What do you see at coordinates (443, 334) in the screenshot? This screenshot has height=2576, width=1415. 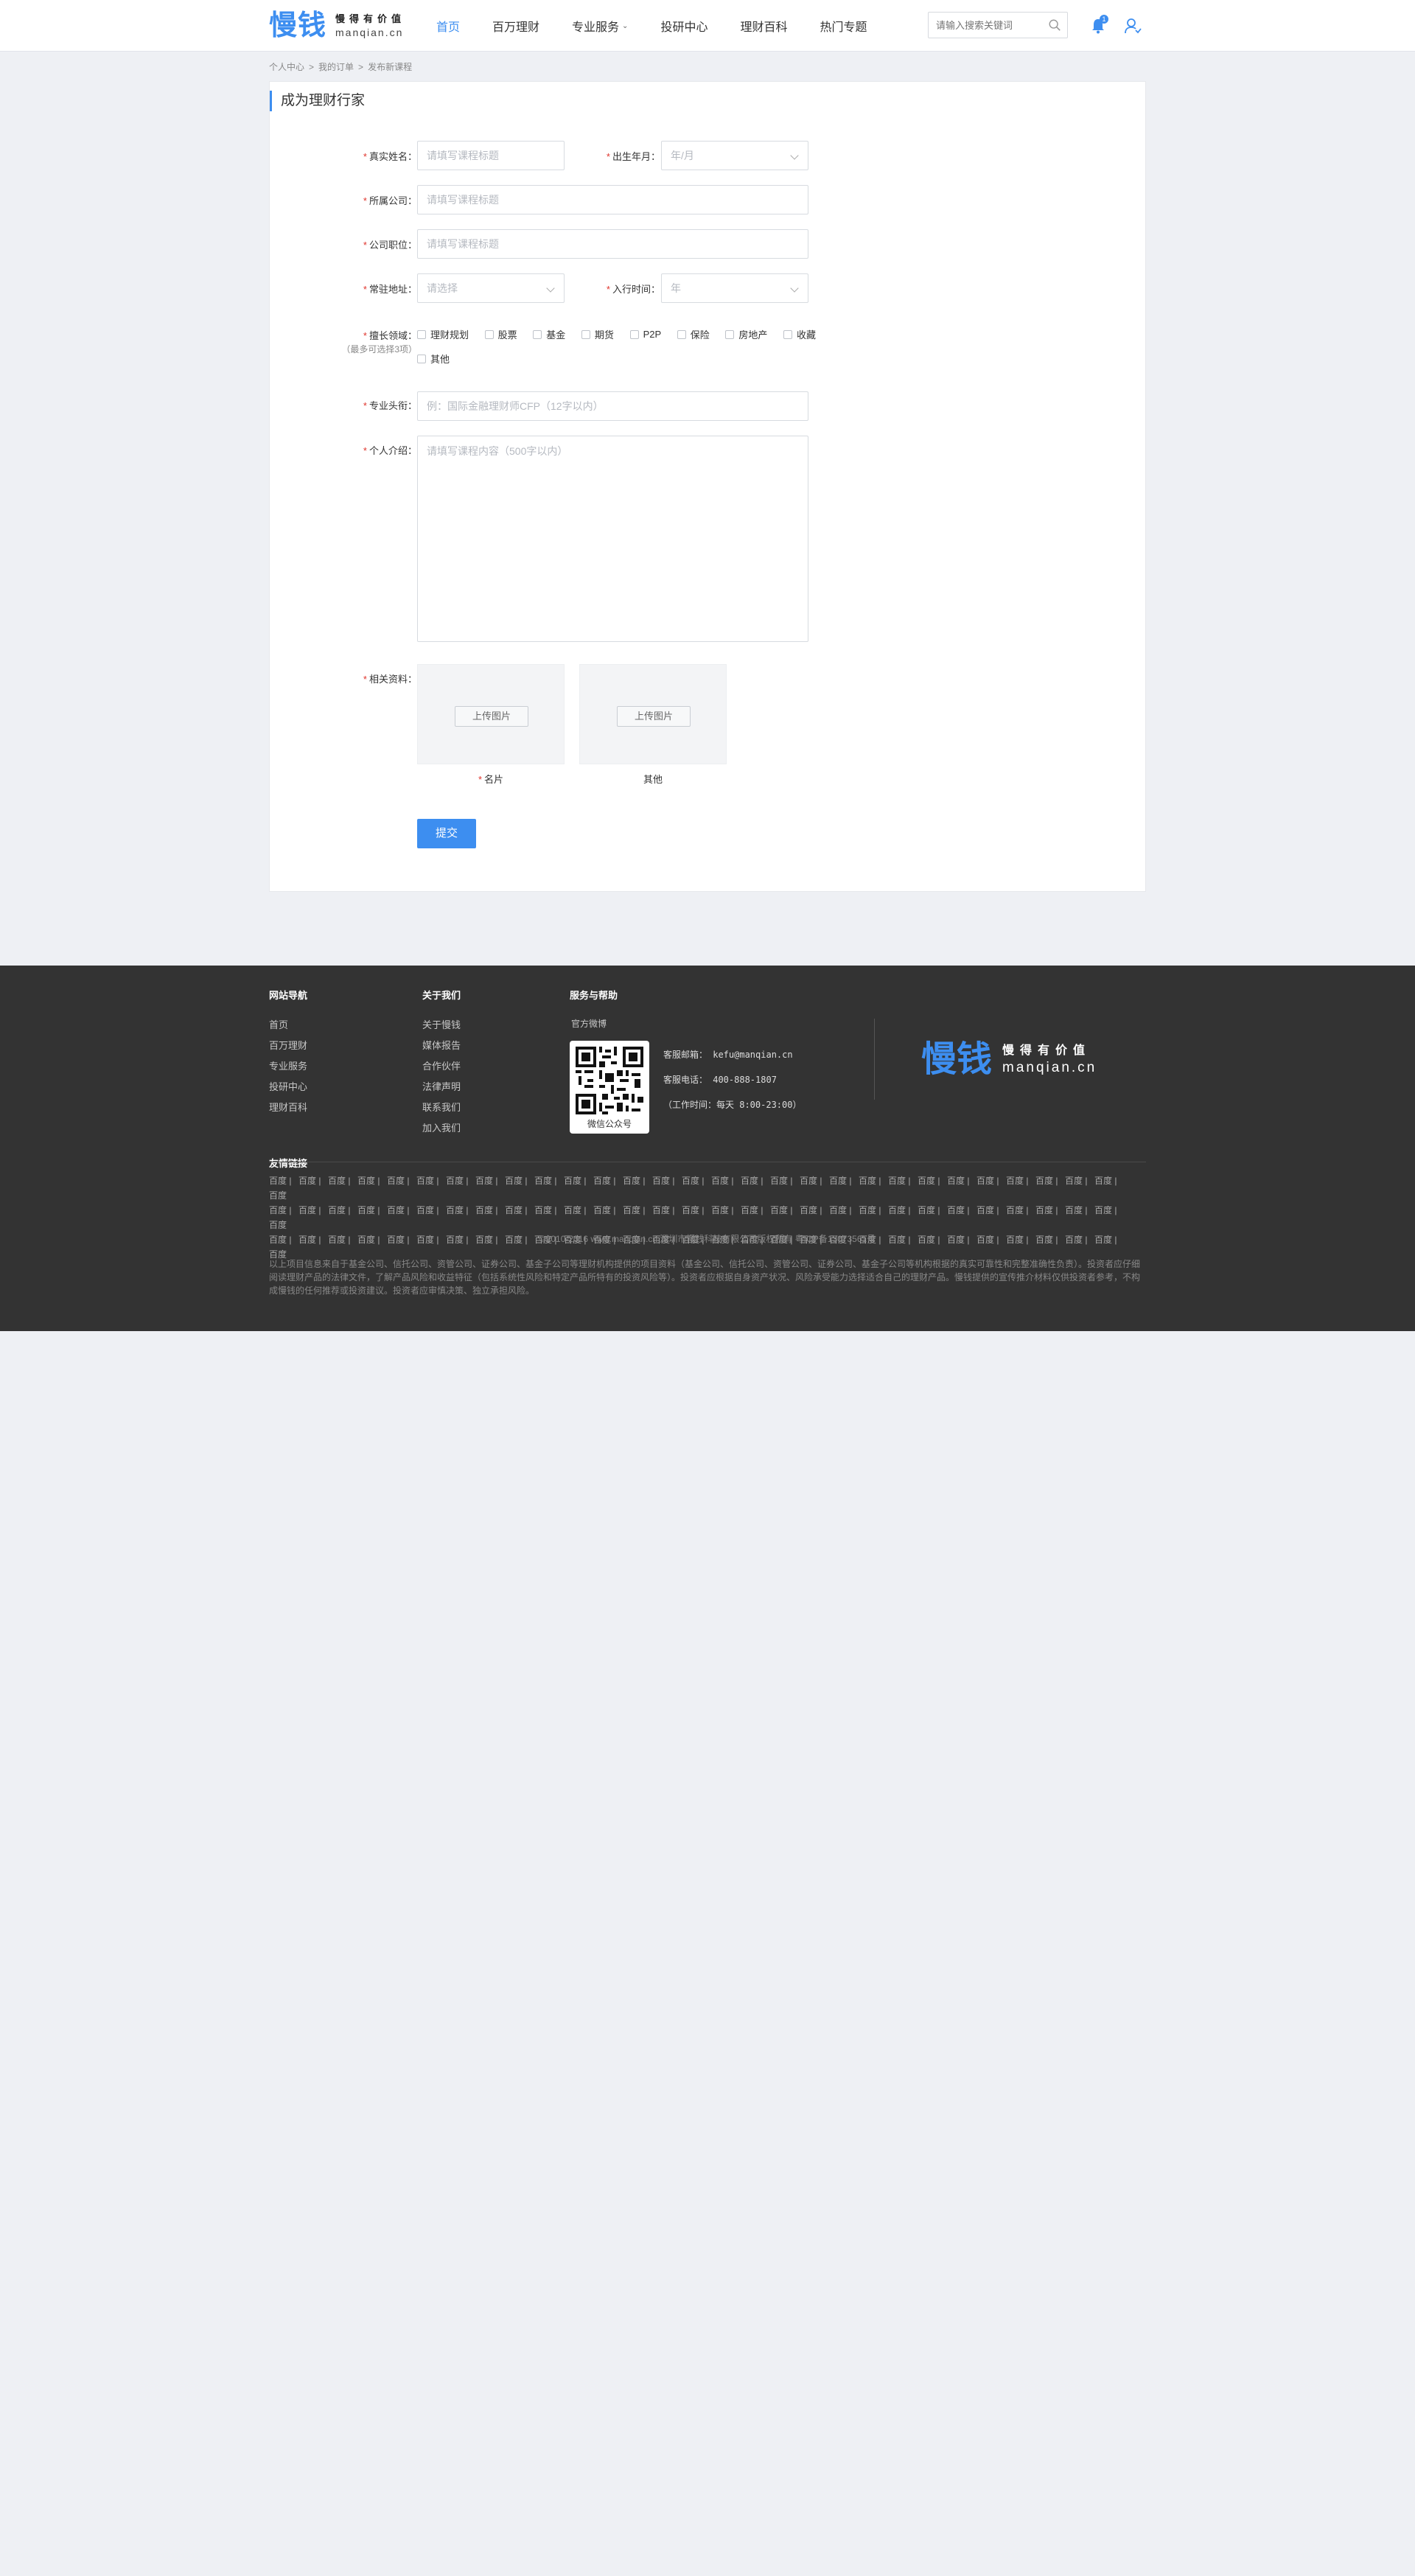 I see `specialty-checkbox: 理财规划` at bounding box center [443, 334].